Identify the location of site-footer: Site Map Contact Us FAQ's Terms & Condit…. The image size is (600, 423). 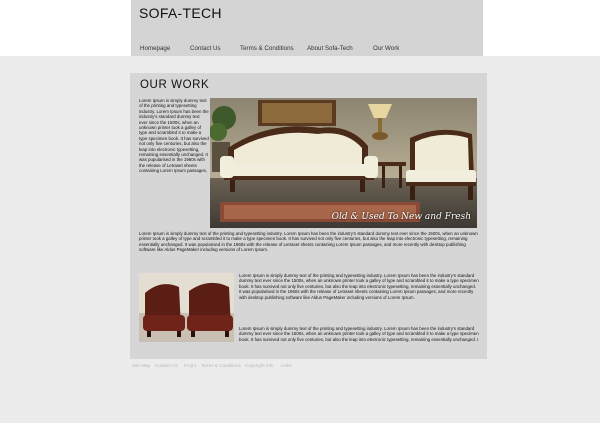
(292, 367).